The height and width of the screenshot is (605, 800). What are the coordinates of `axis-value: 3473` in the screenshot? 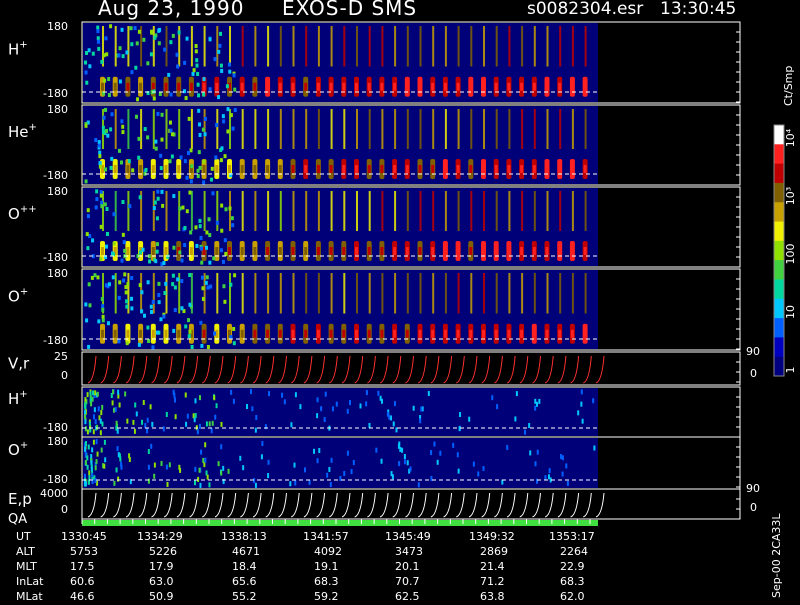 It's located at (409, 551).